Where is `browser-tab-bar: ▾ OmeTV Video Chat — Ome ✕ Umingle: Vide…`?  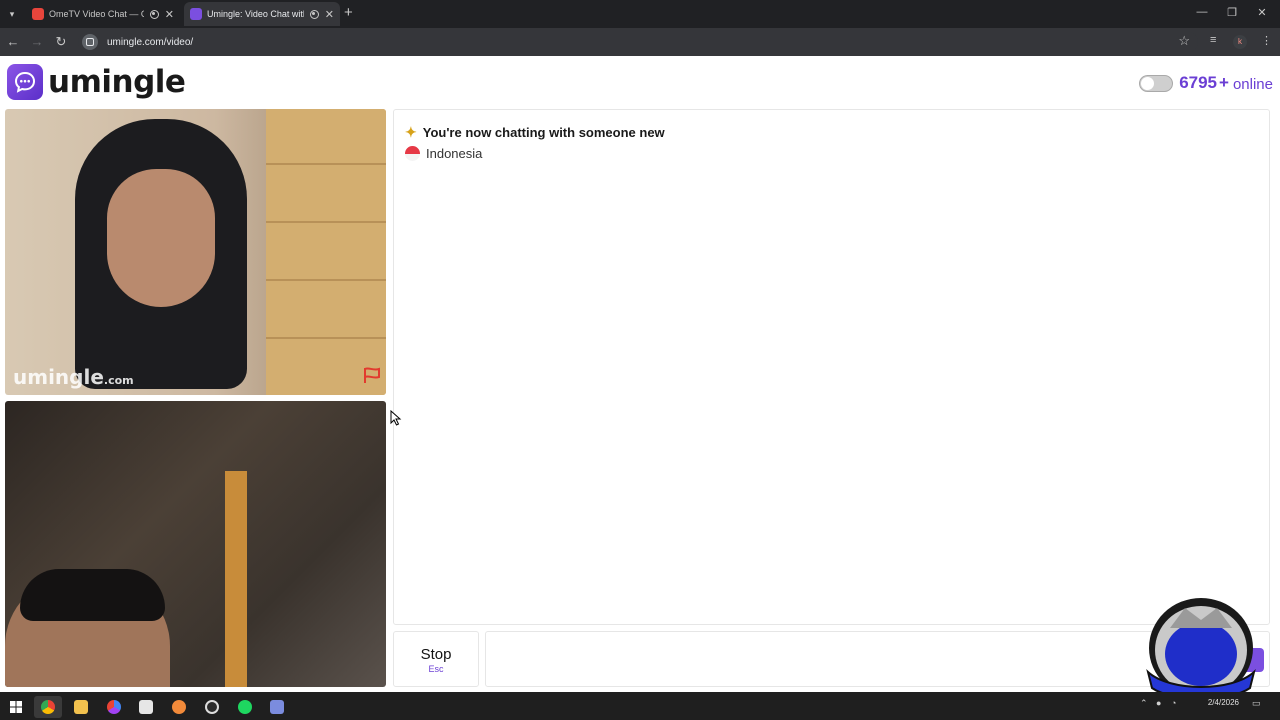 browser-tab-bar: ▾ OmeTV Video Chat — Ome ✕ Umingle: Vide… is located at coordinates (640, 14).